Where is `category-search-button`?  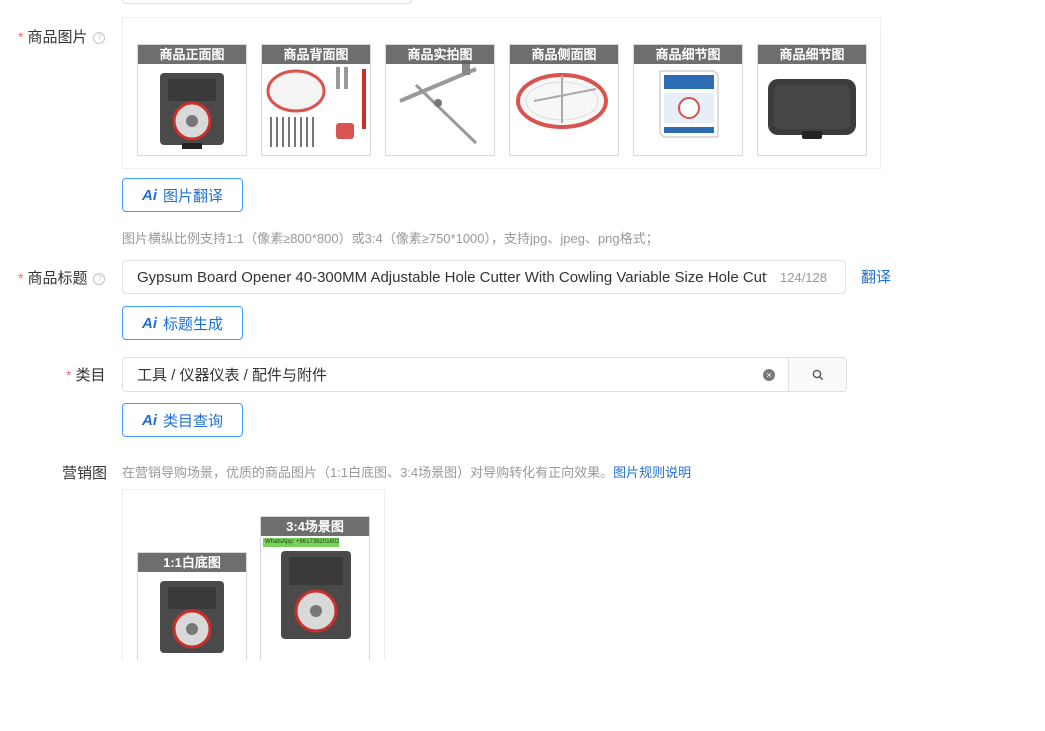 category-search-button is located at coordinates (817, 374).